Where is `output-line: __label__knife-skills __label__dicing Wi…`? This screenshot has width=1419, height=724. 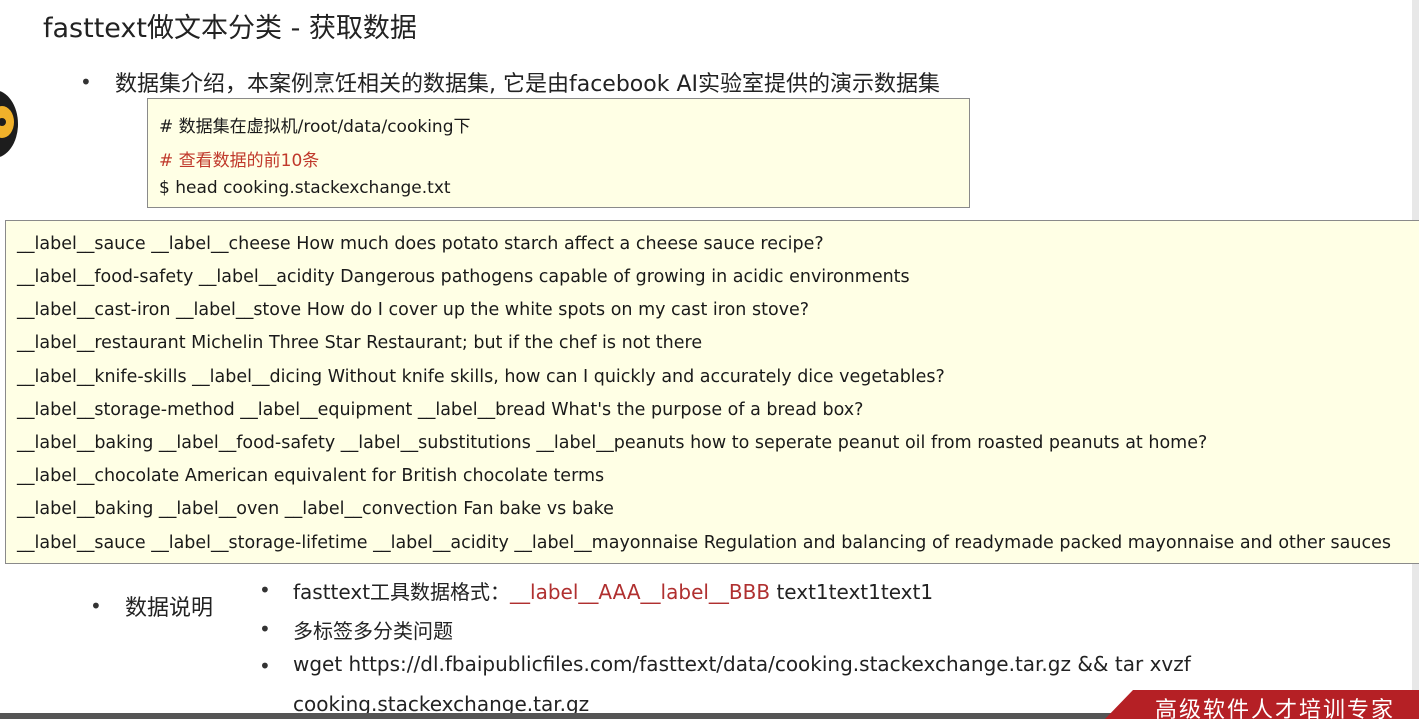
output-line: __label__knife-skills __label__dicing Wi… is located at coordinates (481, 377).